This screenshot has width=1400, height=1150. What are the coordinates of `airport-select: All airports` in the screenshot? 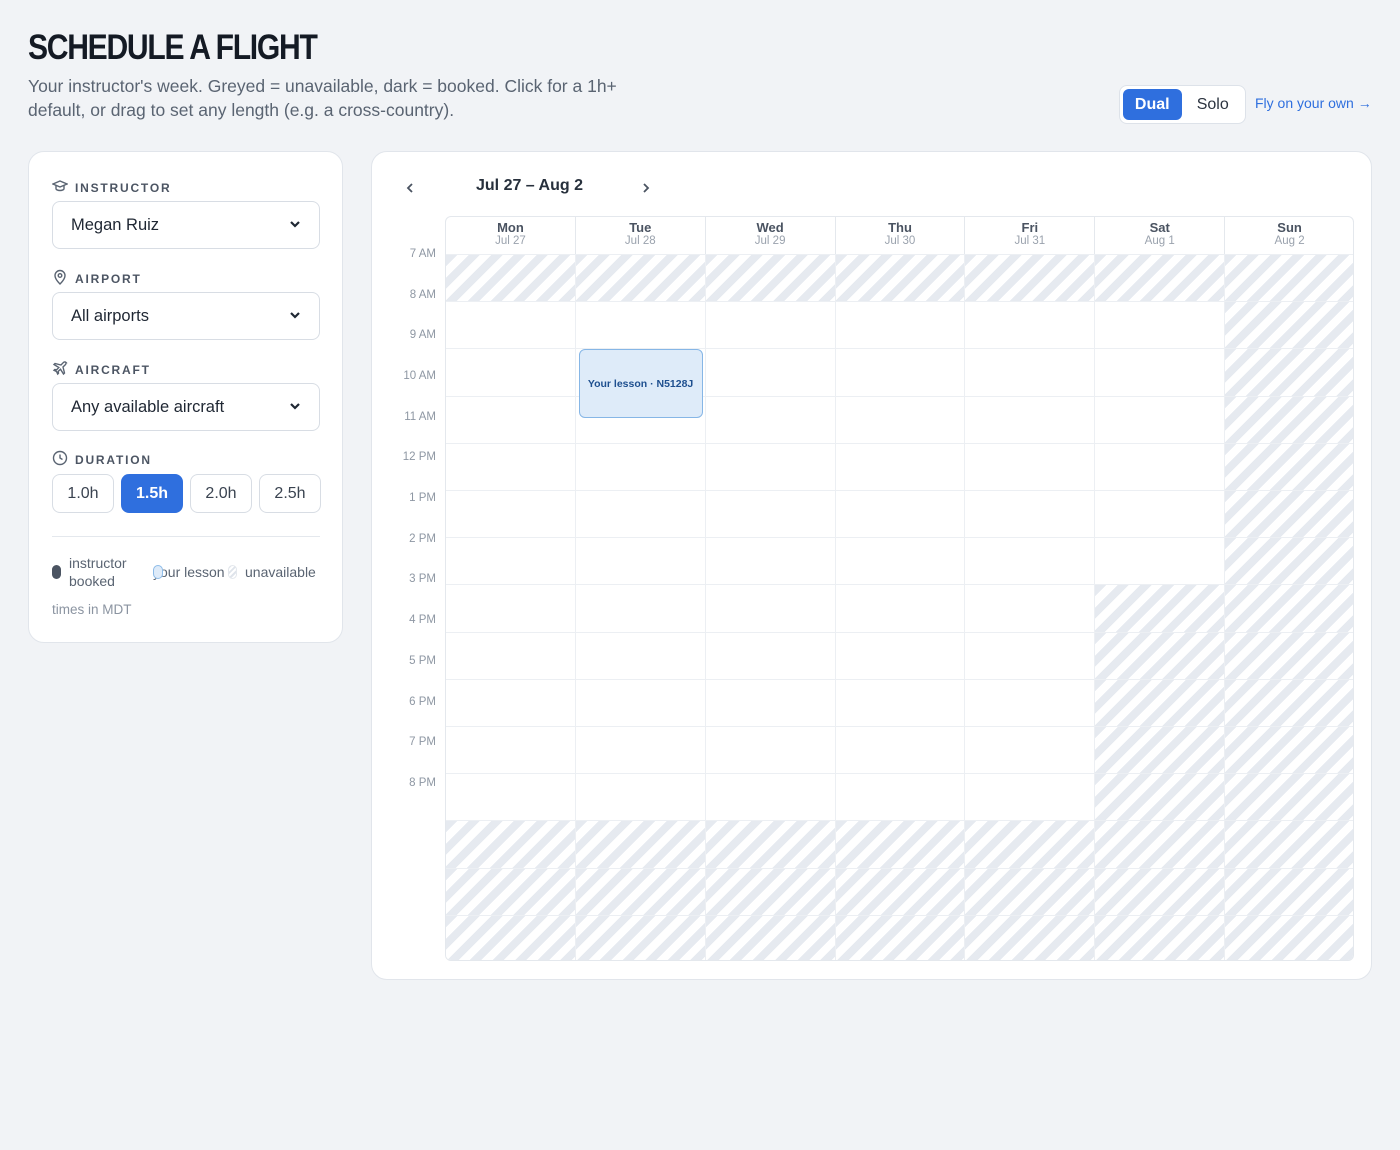 It's located at (186, 316).